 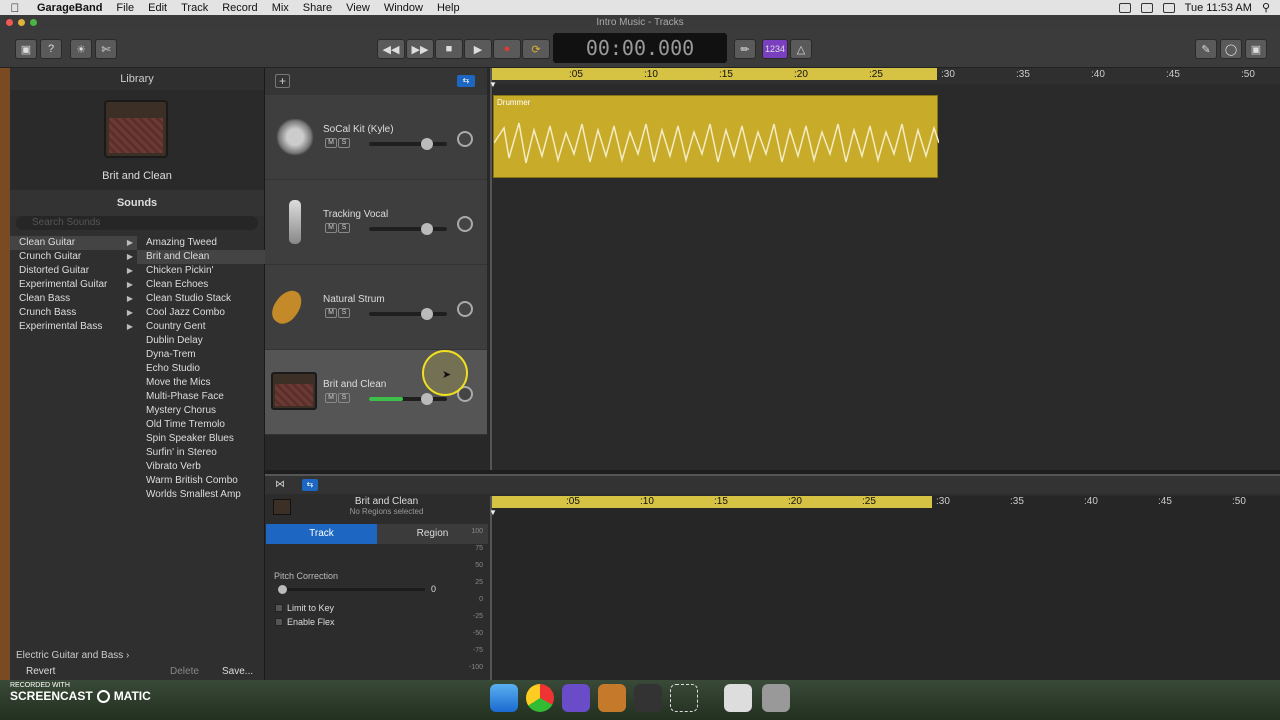 I want to click on record-button: ●, so click(x=507, y=49).